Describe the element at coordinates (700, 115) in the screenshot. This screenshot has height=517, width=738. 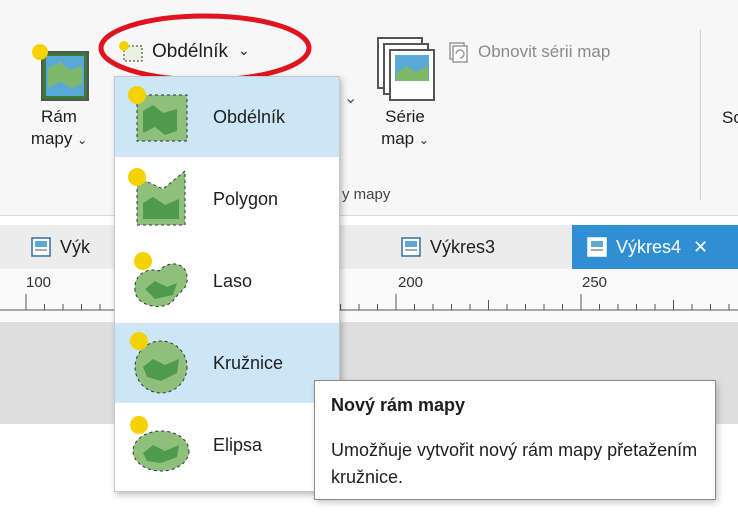
I see `ribbon-divider` at that location.